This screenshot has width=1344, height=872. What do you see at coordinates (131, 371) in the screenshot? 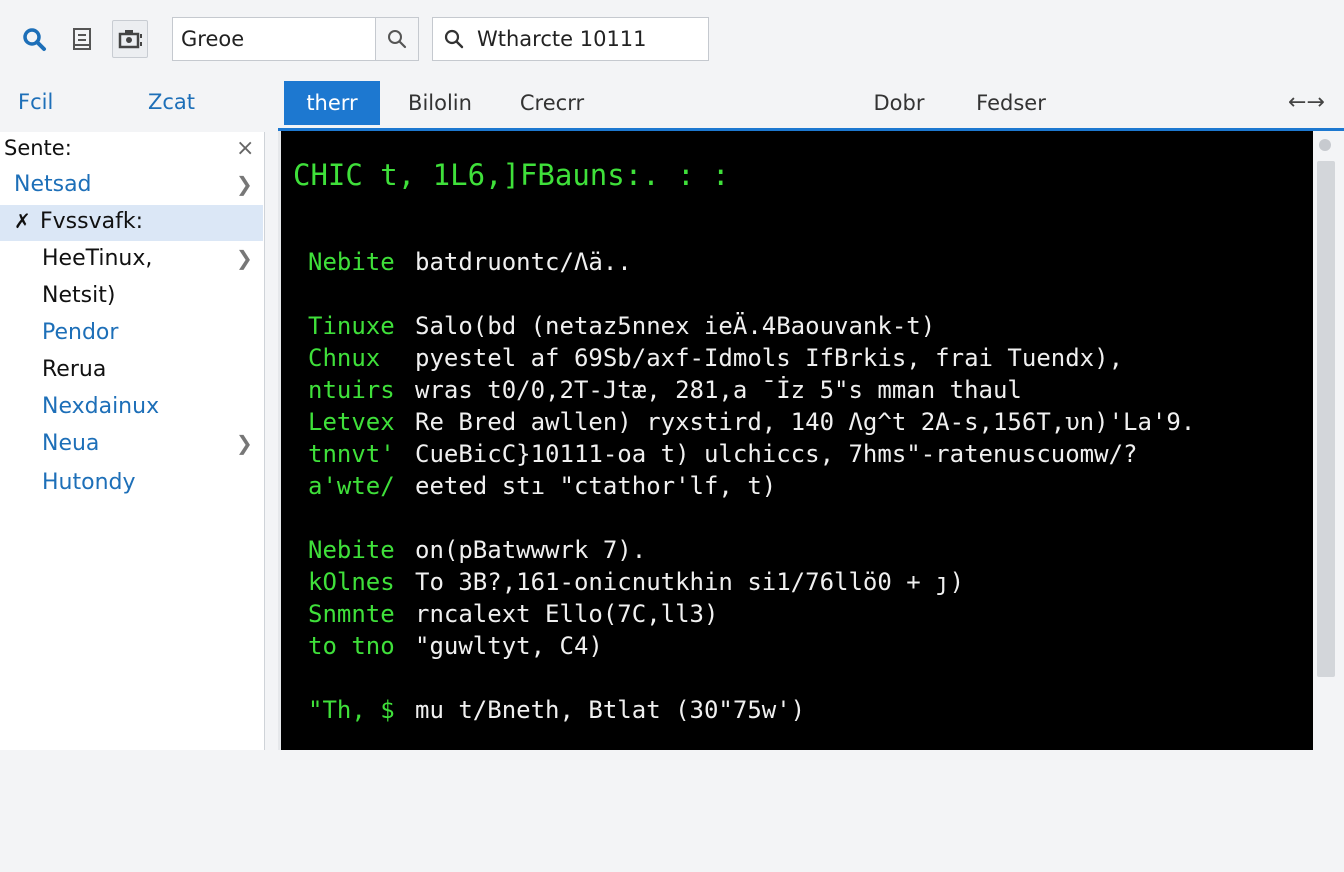
I see `sidebar-item: Rerua` at bounding box center [131, 371].